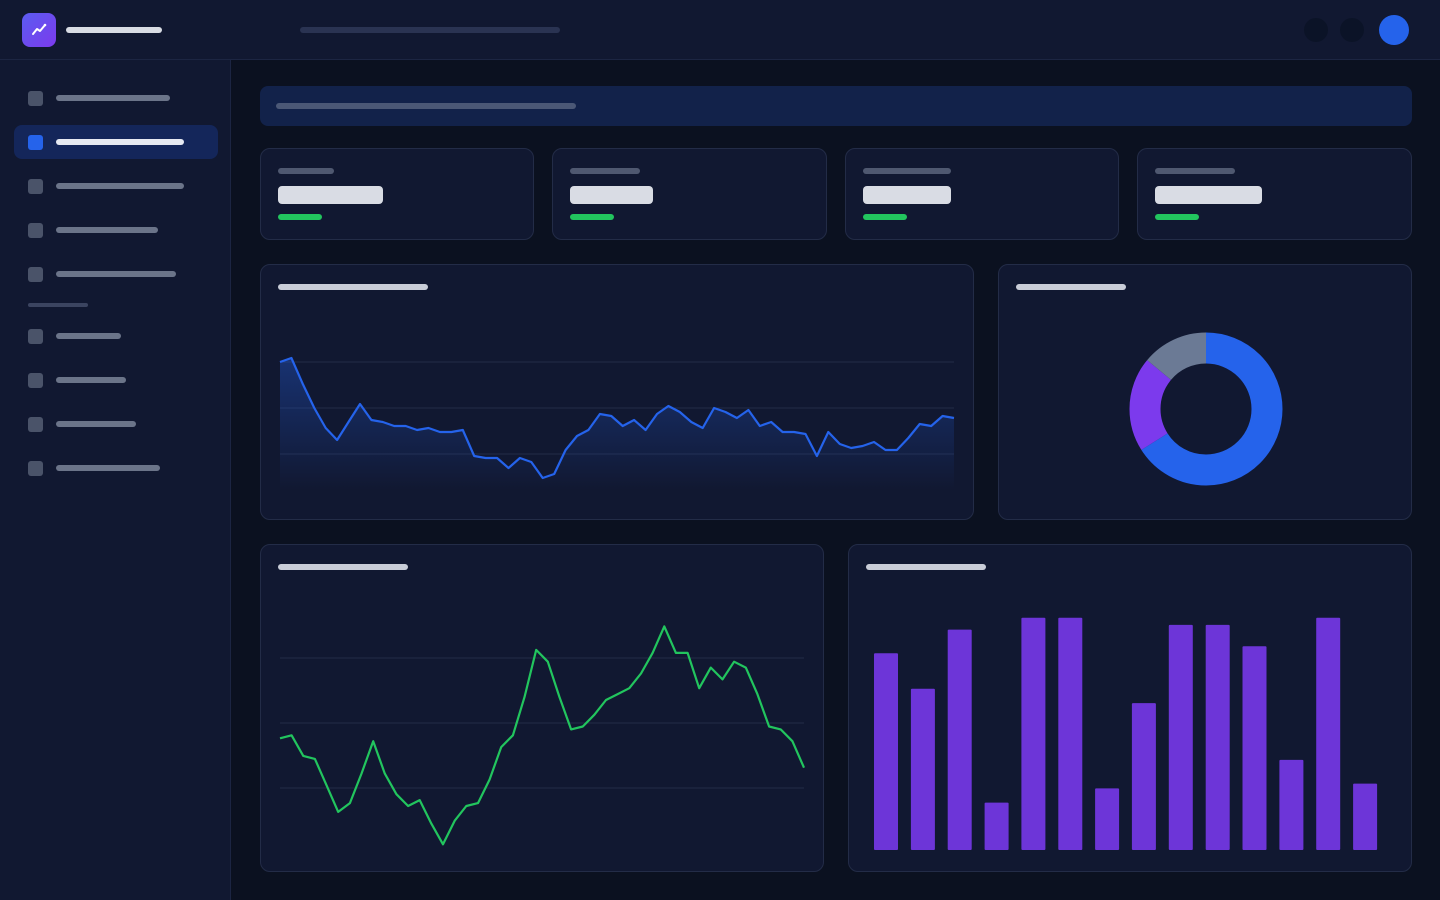 The height and width of the screenshot is (900, 1440). What do you see at coordinates (720, 30) in the screenshot?
I see `top-bar` at bounding box center [720, 30].